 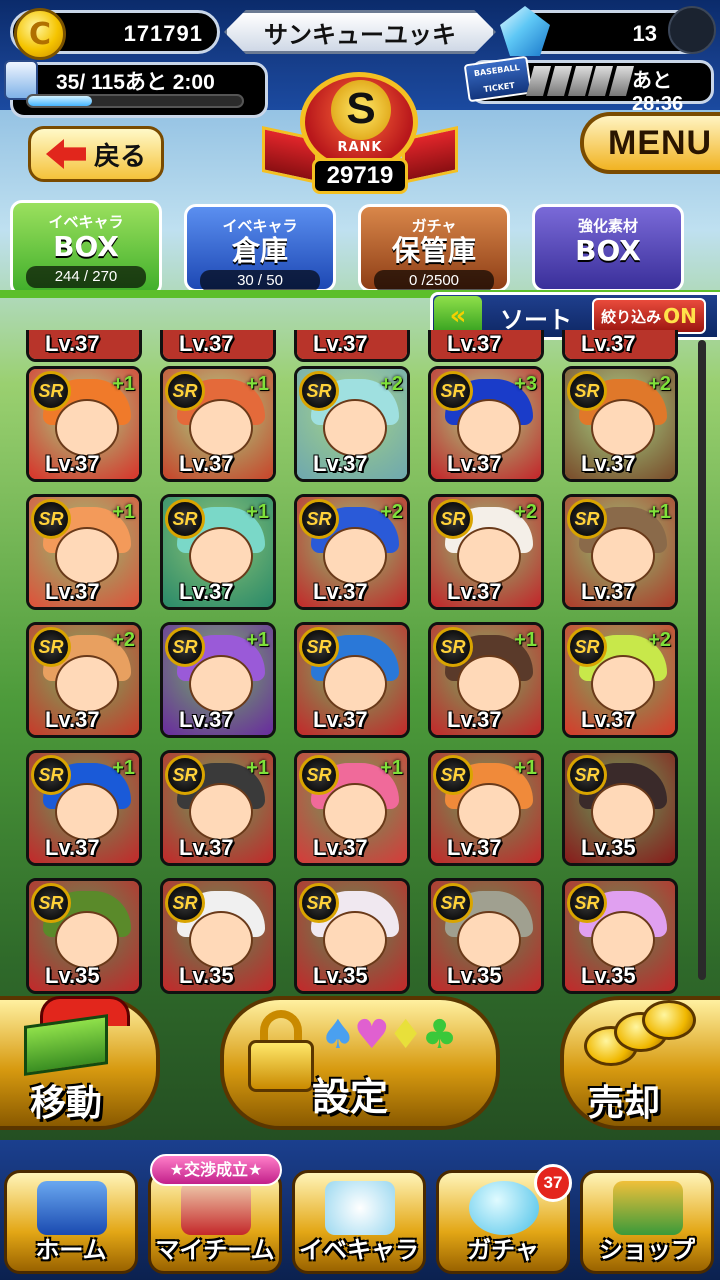 What do you see at coordinates (361, 110) in the screenshot?
I see `rank-letter: S` at bounding box center [361, 110].